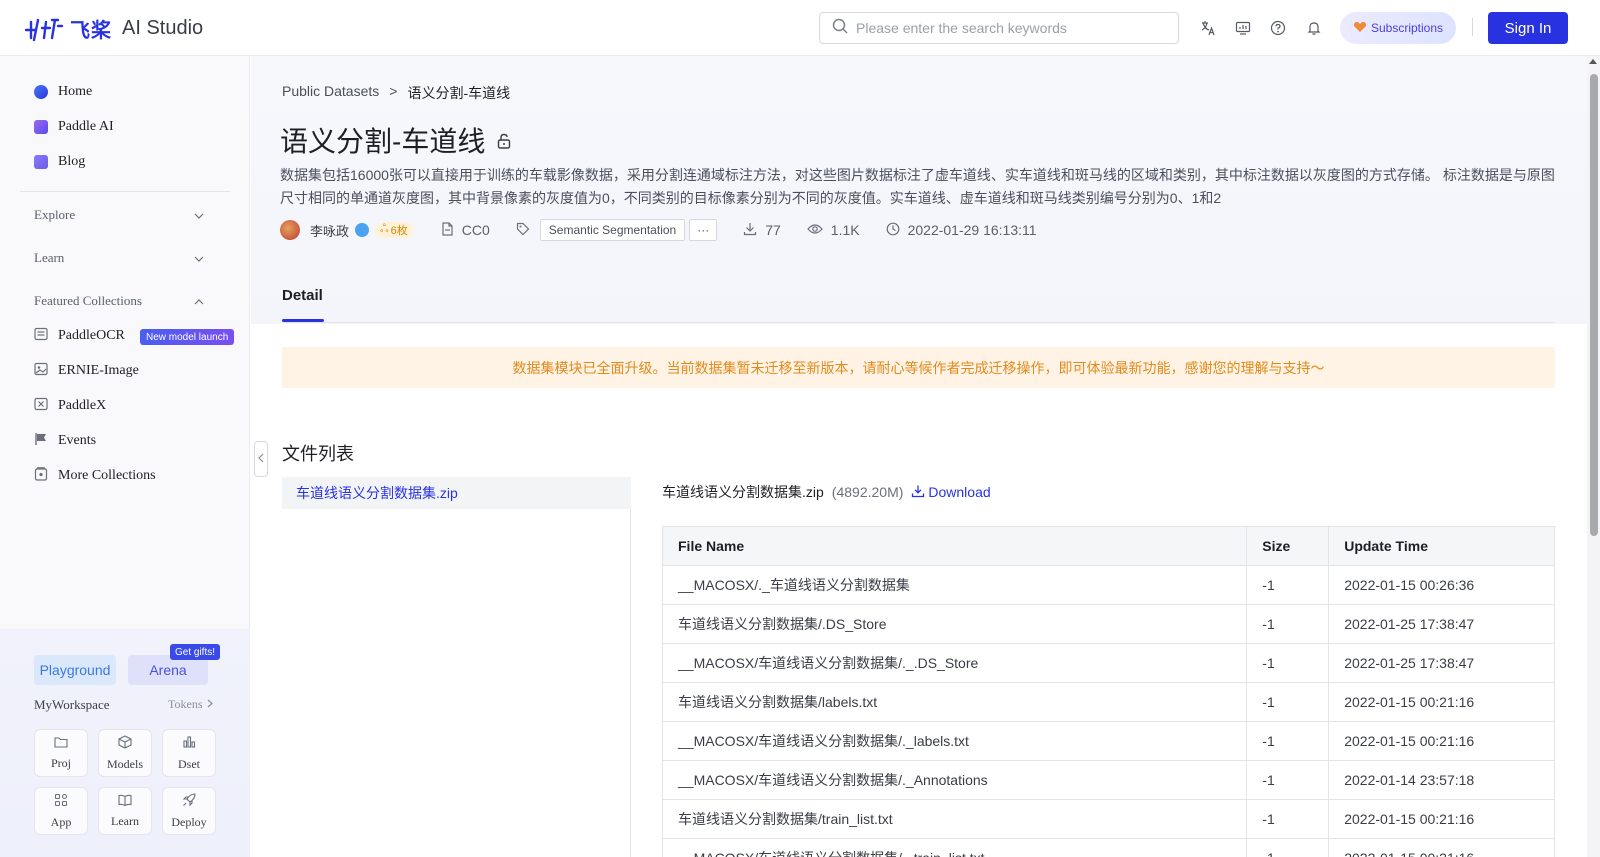  What do you see at coordinates (1594, 305) in the screenshot?
I see `scrollbar-thumb` at bounding box center [1594, 305].